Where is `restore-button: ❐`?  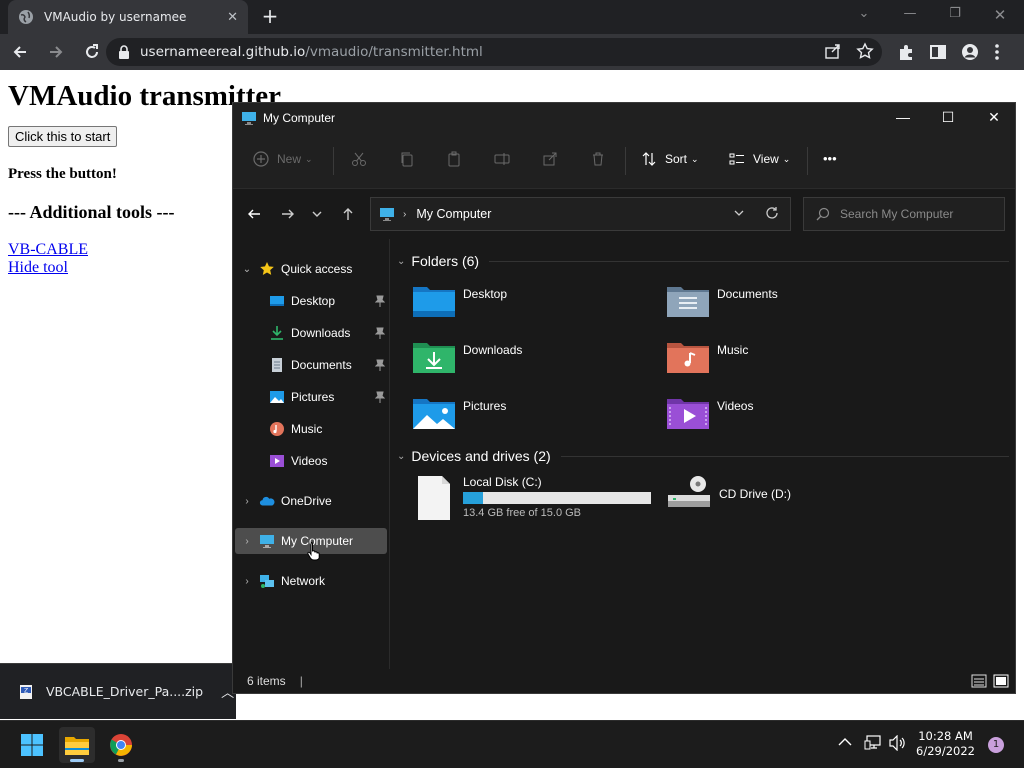
restore-button: ❐ is located at coordinates (955, 16).